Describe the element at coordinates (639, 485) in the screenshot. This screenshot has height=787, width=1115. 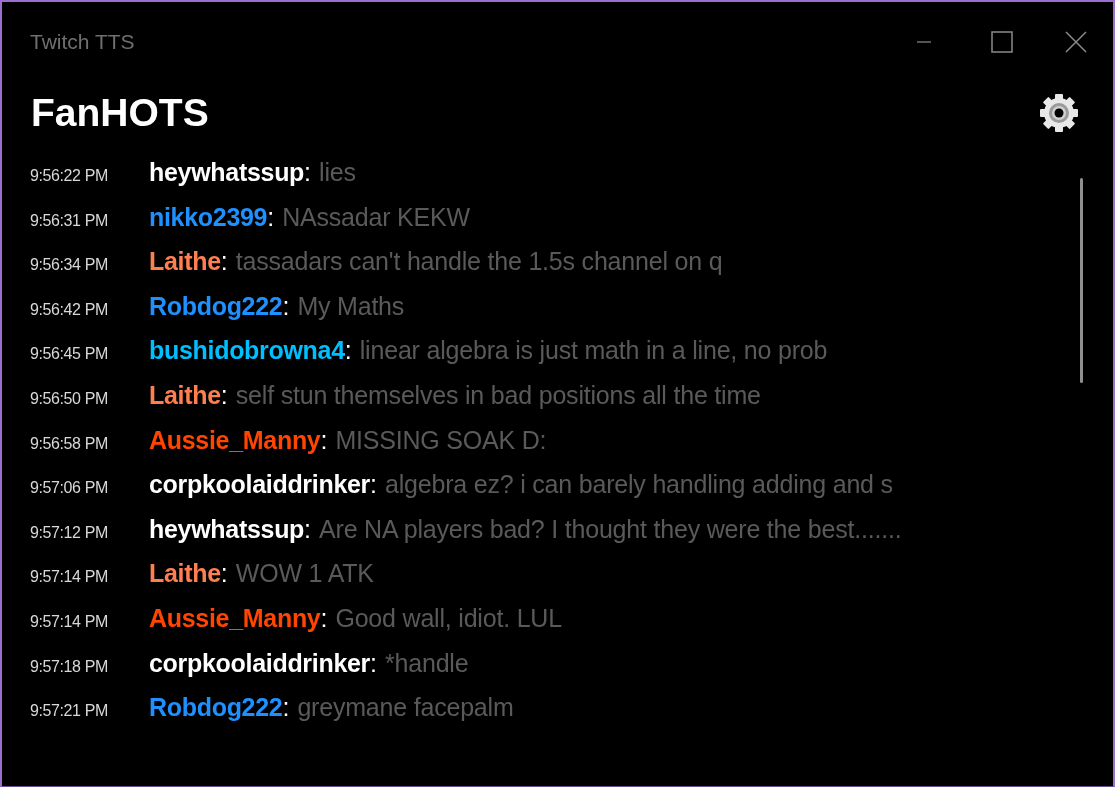
I see `message-text: algebra ez? i can barely handling adding and s` at that location.